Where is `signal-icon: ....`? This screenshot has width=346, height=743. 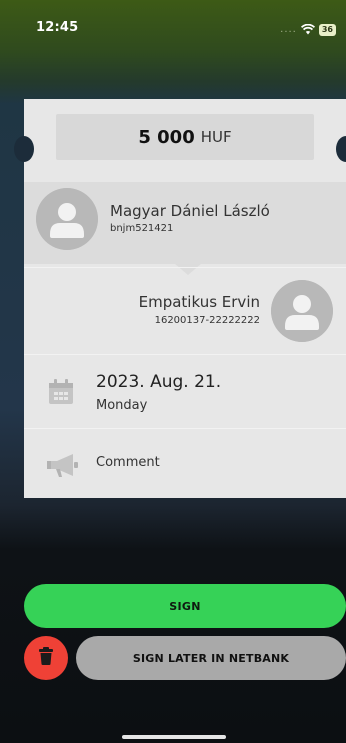
signal-icon: .... is located at coordinates (288, 29).